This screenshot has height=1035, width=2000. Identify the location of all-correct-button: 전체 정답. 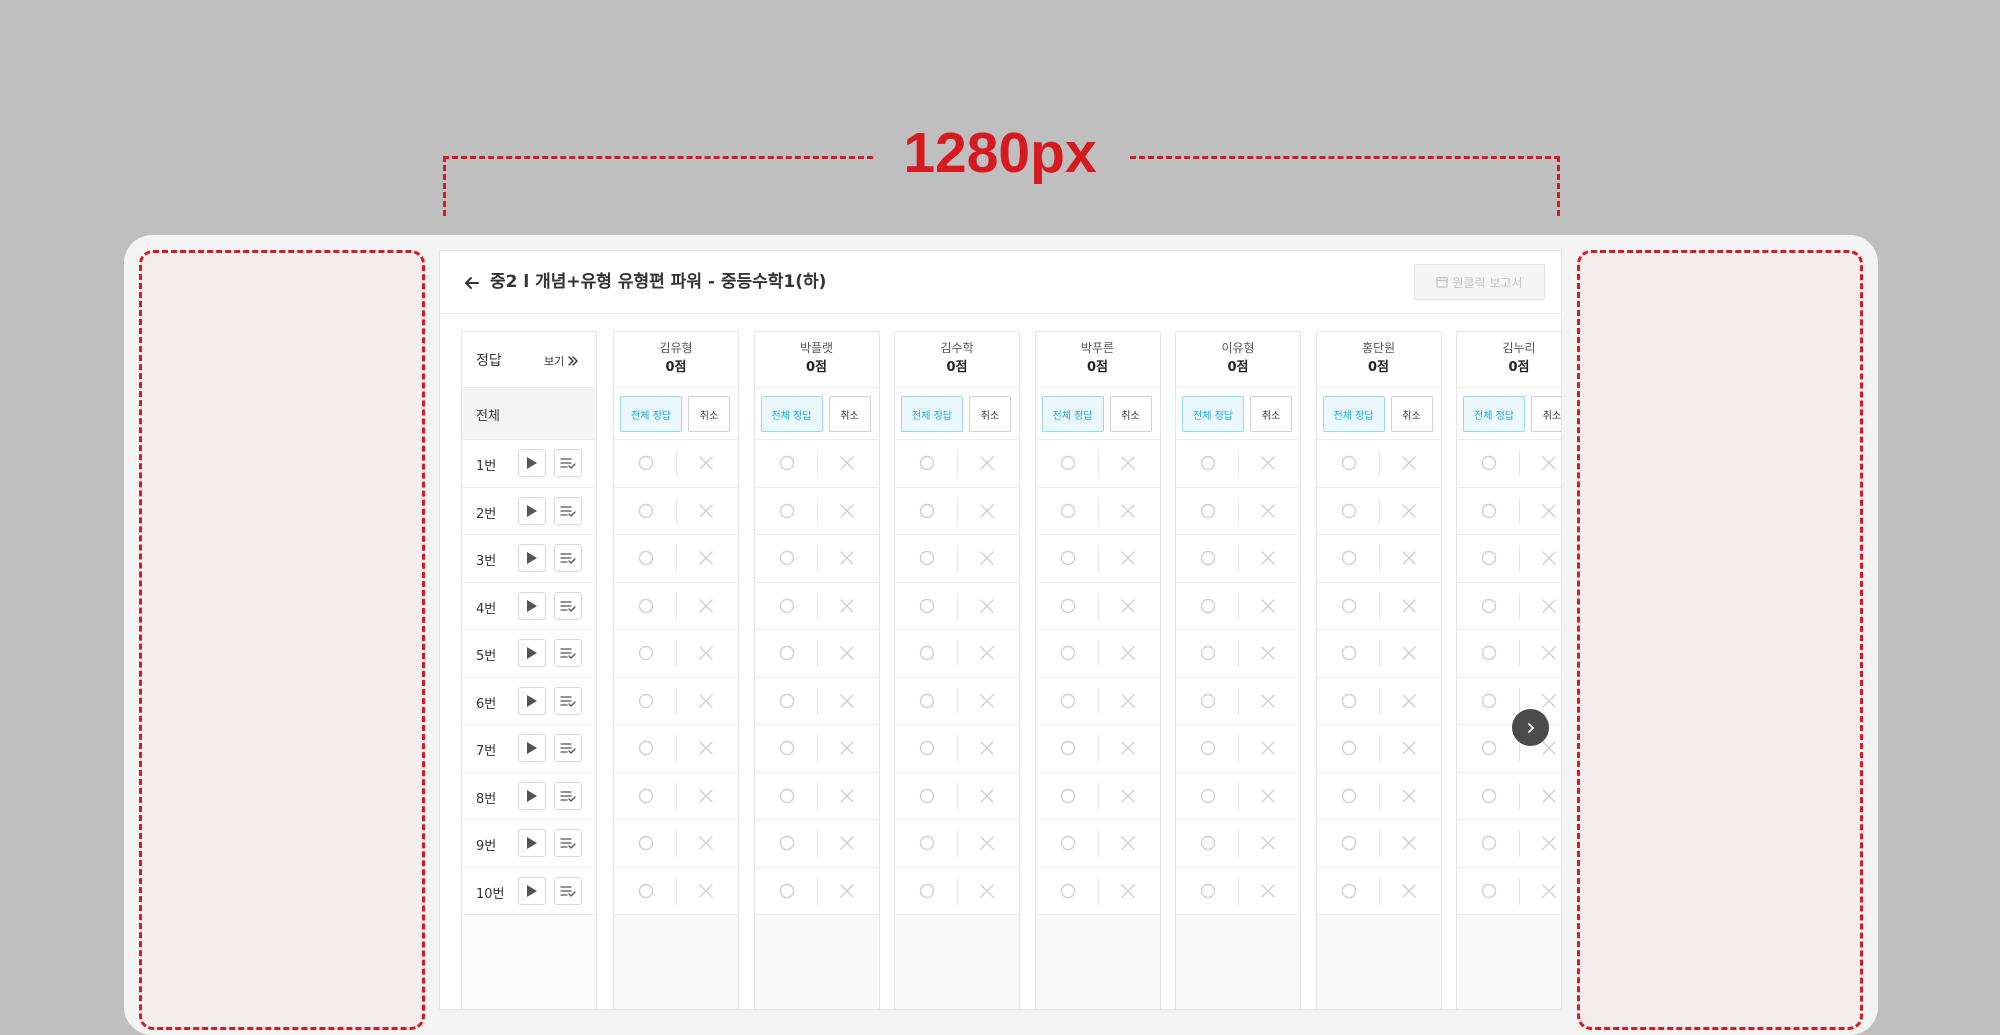
(932, 414).